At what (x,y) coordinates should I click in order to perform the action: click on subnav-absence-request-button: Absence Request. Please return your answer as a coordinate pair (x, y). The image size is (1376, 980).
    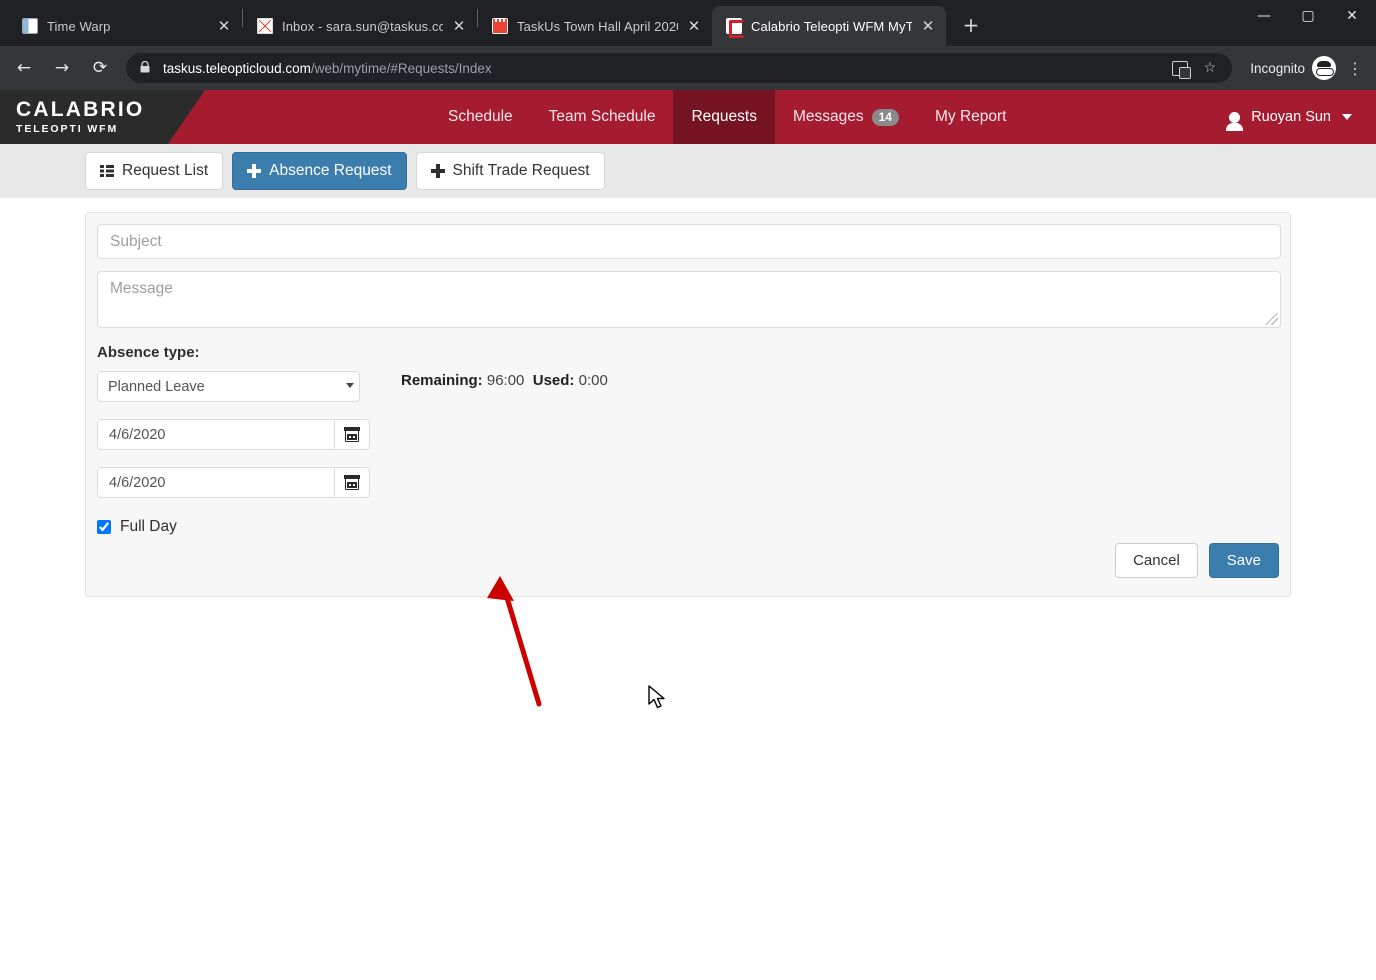
    Looking at the image, I should click on (319, 171).